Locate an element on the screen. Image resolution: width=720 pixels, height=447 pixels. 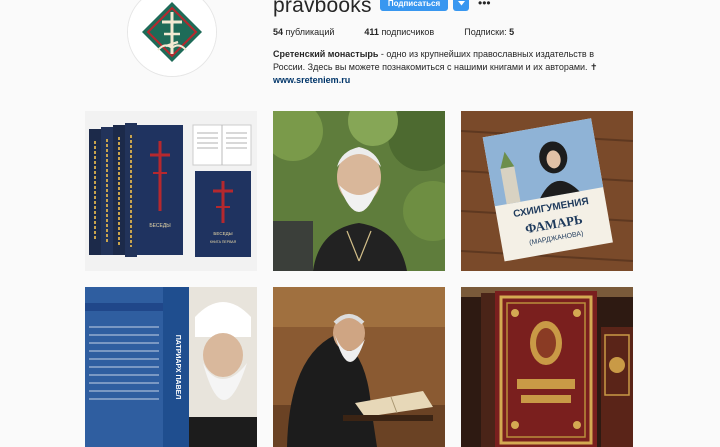
more-options-icon: ••• is located at coordinates (484, 4).